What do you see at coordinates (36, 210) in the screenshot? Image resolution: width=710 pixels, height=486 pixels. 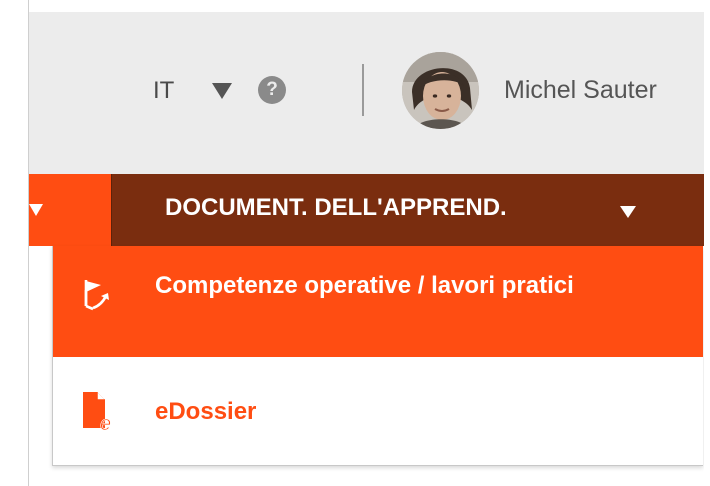 I see `nav-prev-caret-icon` at bounding box center [36, 210].